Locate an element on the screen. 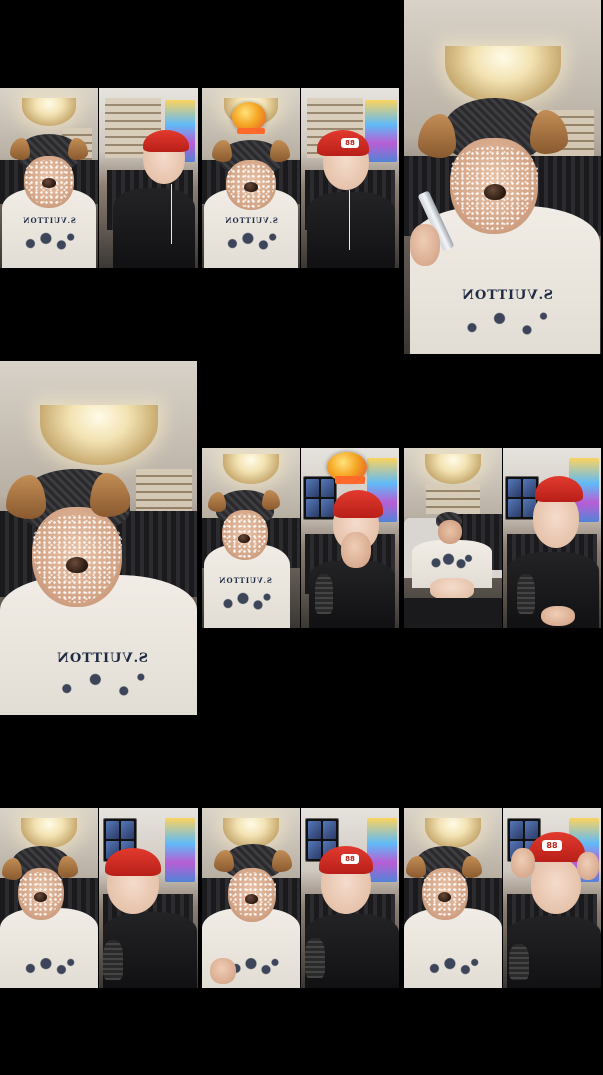 The width and height of the screenshot is (603, 1075). video-tile-guest-2: 88 is located at coordinates (350, 178).